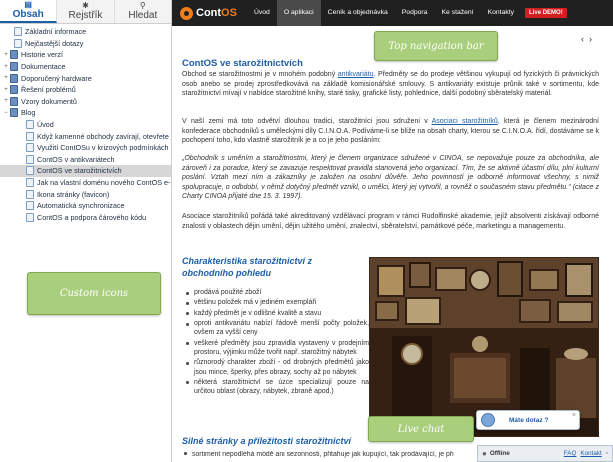 Image resolution: width=613 pixels, height=462 pixels. Describe the element at coordinates (501, 13) in the screenshot. I see `nav-item: Kontakty` at that location.